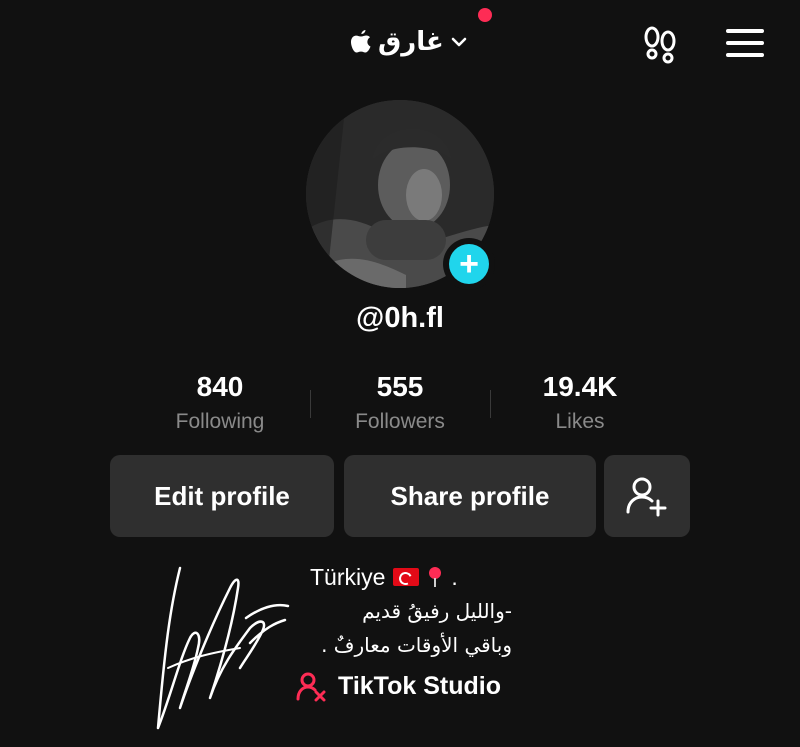 The image size is (800, 747). I want to click on add-friend-button, so click(647, 496).